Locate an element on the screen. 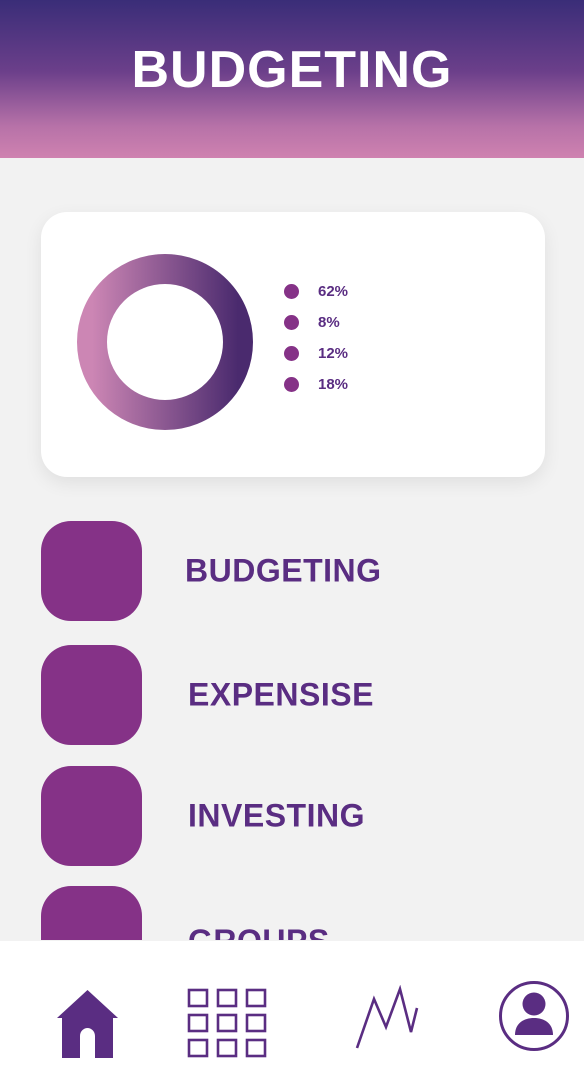 The width and height of the screenshot is (584, 1080). menu-item-label: EXPENSISE is located at coordinates (281, 694).